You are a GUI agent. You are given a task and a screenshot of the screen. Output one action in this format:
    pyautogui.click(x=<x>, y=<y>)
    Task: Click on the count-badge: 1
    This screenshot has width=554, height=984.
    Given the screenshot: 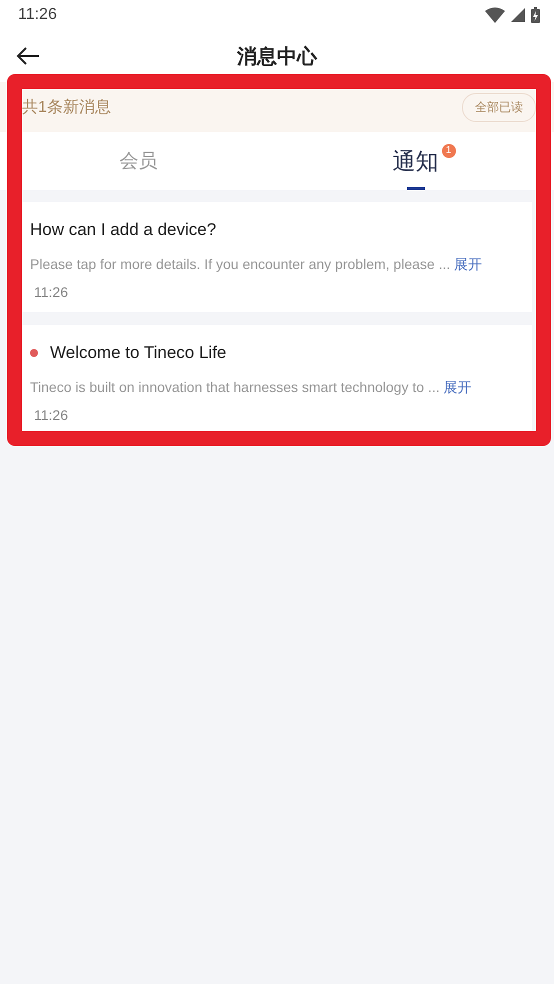 What is the action you would take?
    pyautogui.click(x=449, y=151)
    